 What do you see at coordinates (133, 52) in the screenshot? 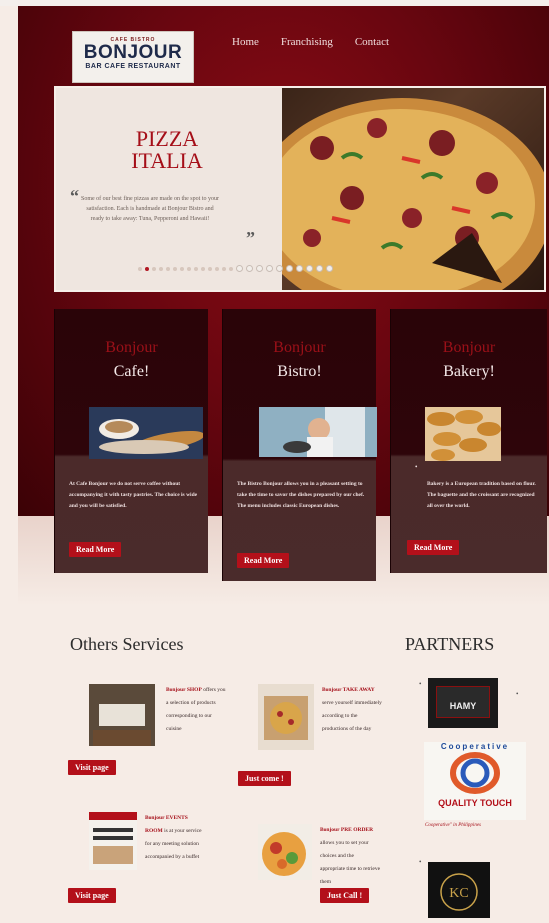
I see `logo-main-text: BONJOUR` at bounding box center [133, 52].